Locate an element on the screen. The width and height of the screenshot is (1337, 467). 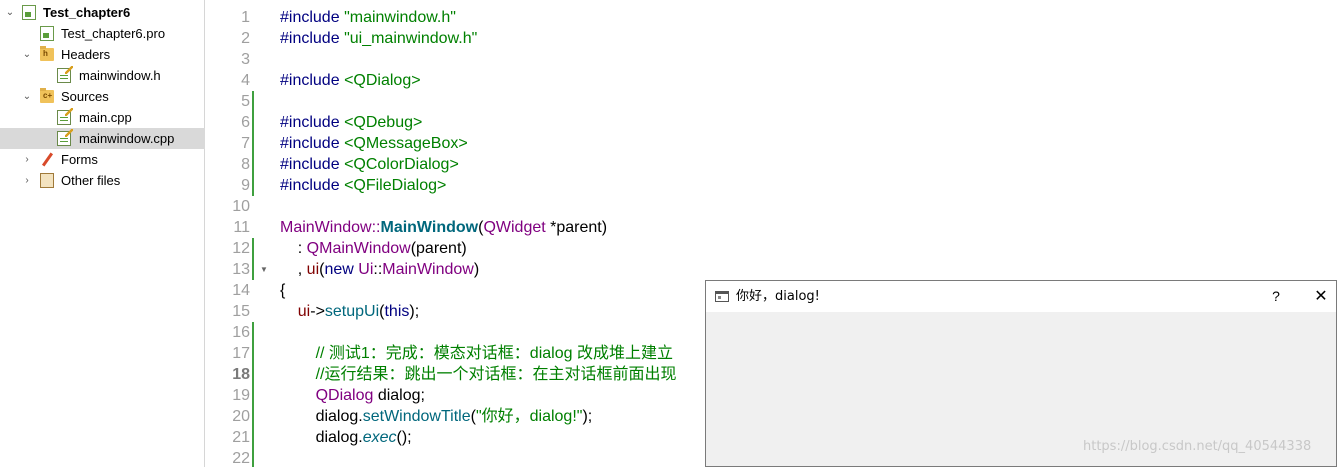
code-token: dialog; is located at coordinates (399, 395).